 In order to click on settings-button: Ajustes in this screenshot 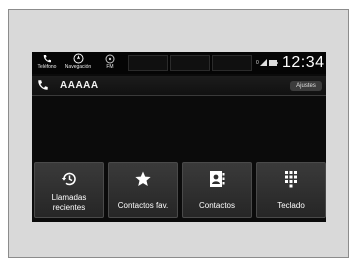, I will do `click(306, 86)`.